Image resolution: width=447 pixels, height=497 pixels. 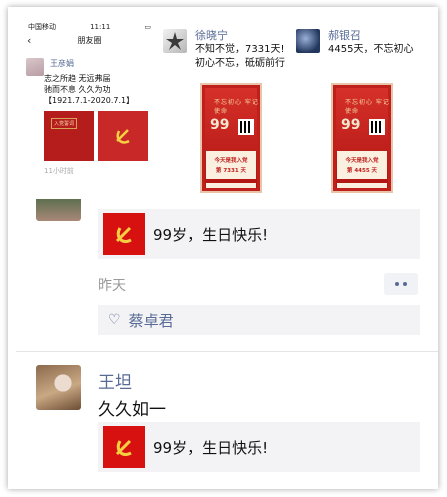 I want to click on poster-banner: 今天是我入党 第 4455 天, so click(x=362, y=165).